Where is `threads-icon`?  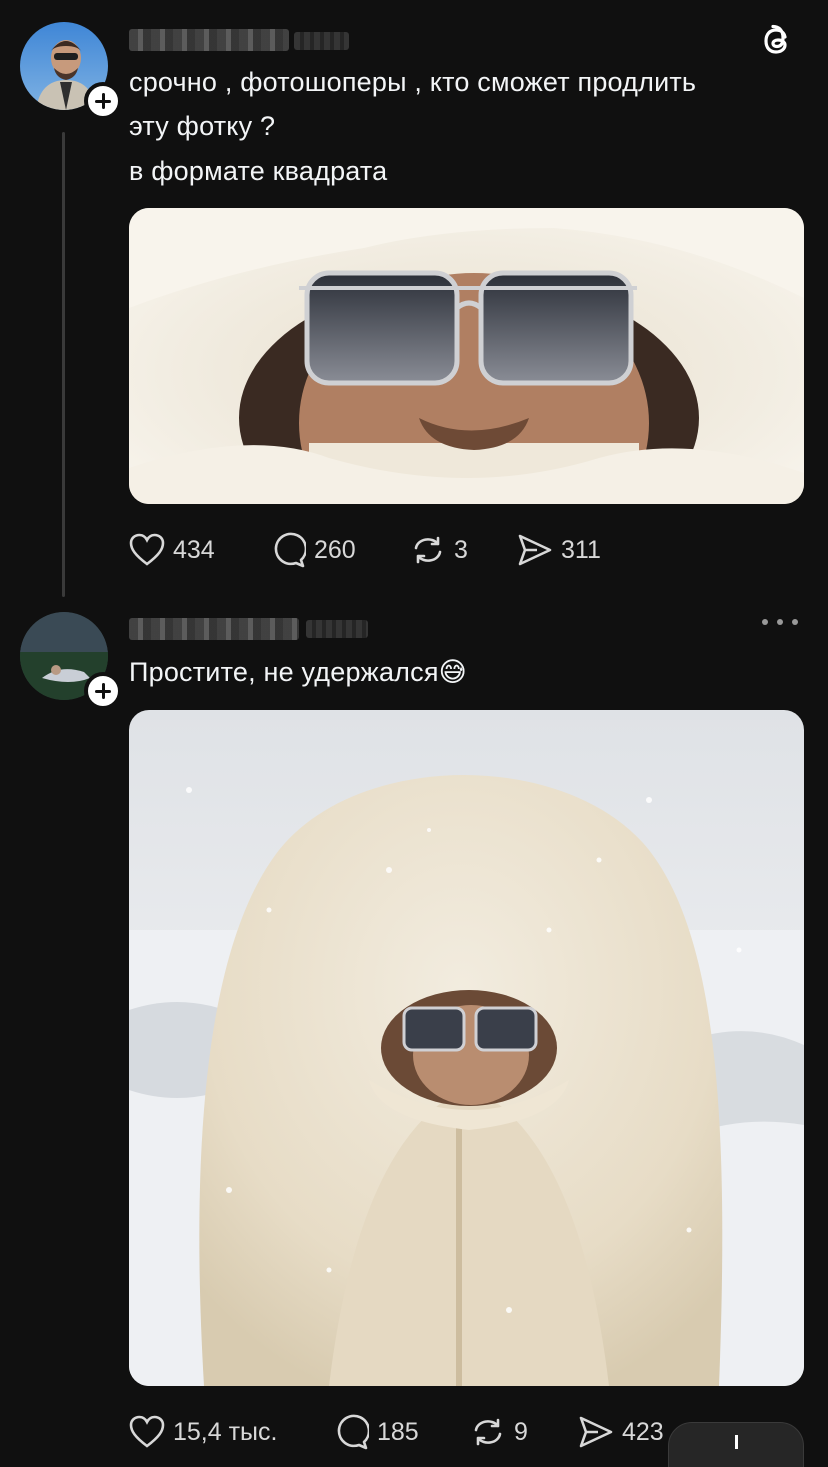 threads-icon is located at coordinates (778, 40).